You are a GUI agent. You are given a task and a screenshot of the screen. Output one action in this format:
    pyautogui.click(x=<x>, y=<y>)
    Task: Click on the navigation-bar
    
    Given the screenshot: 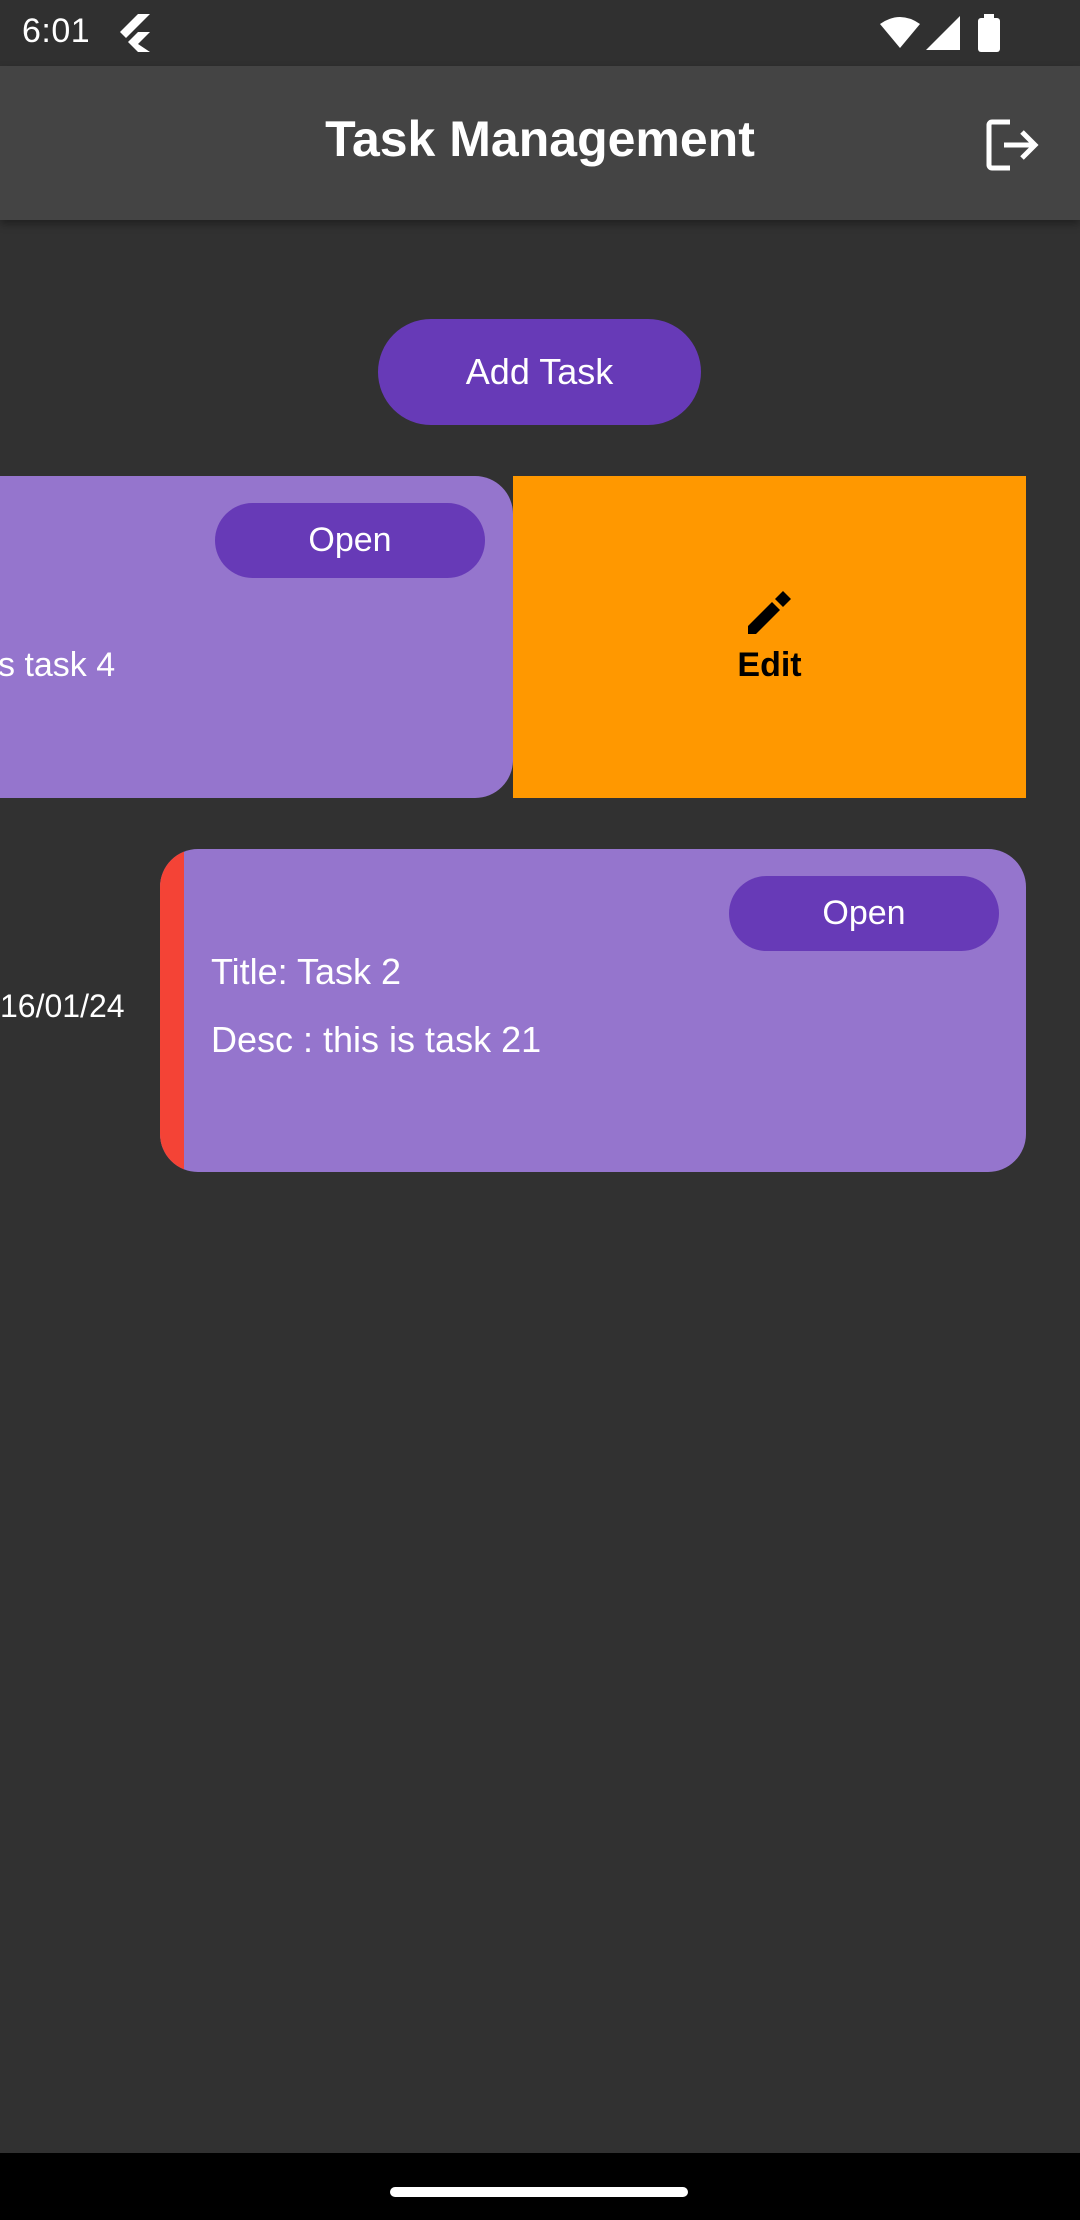 What is the action you would take?
    pyautogui.click(x=540, y=2186)
    